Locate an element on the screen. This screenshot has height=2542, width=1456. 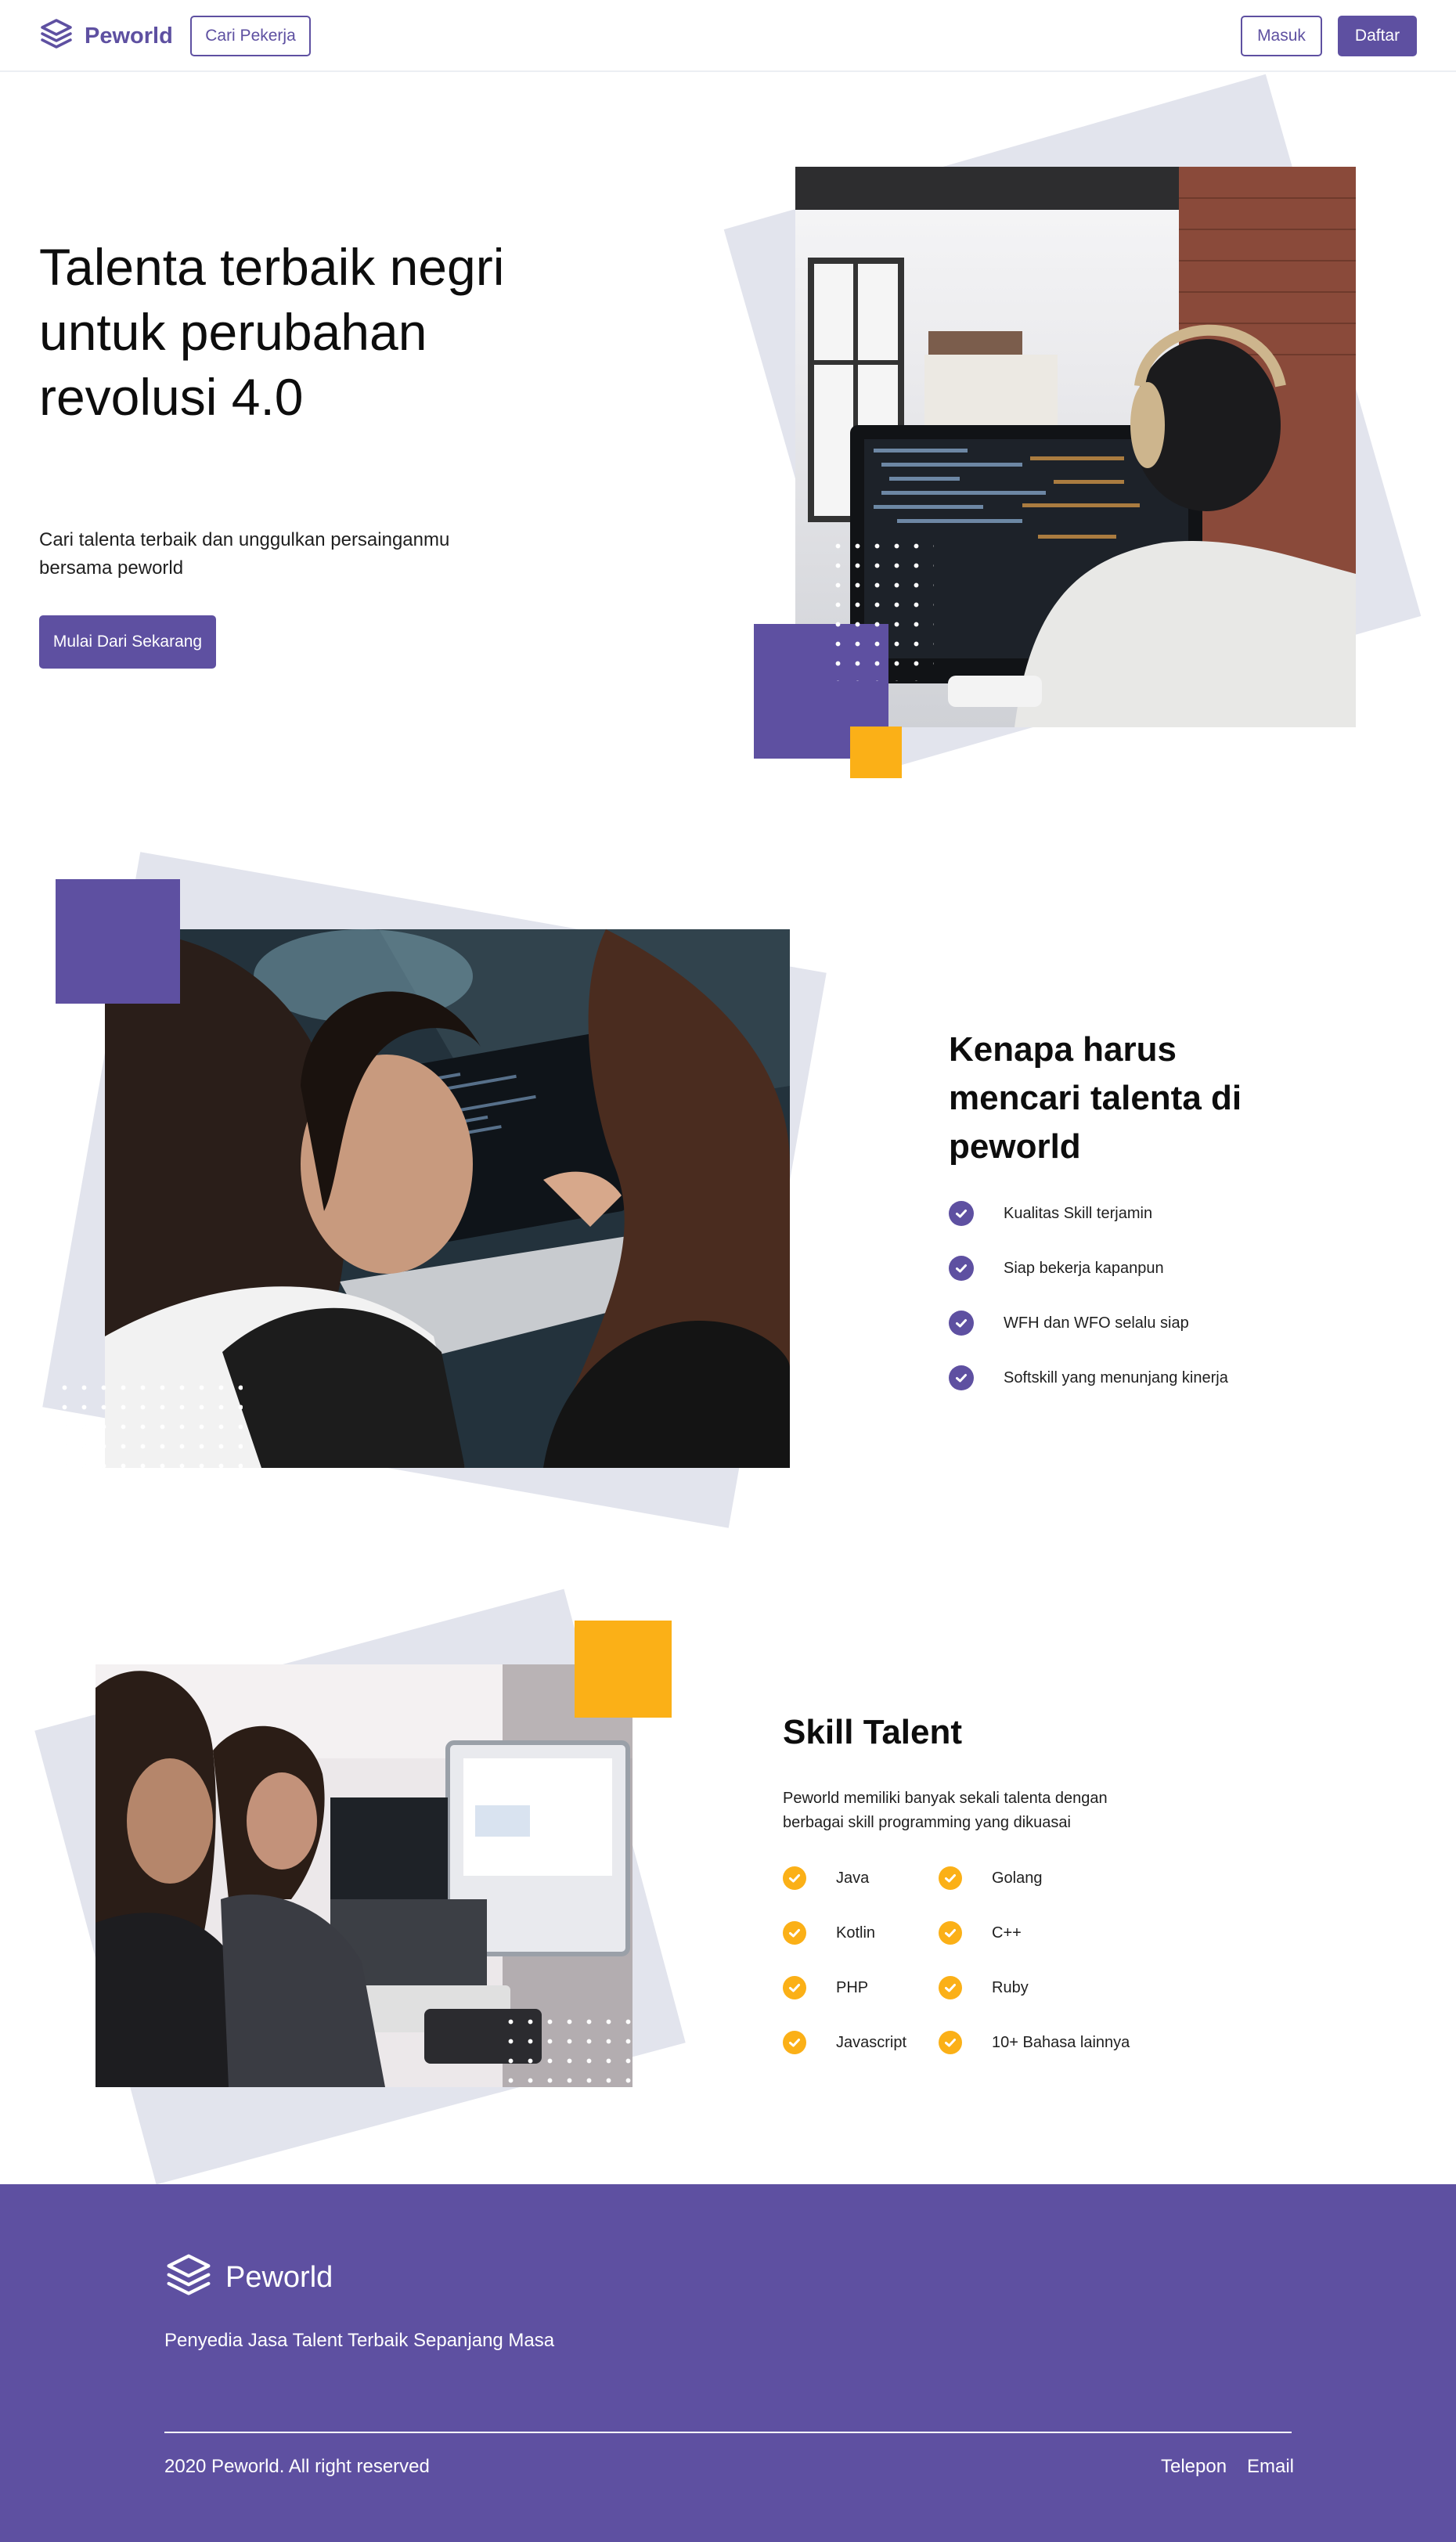
skill-label: Java is located at coordinates (853, 1878).